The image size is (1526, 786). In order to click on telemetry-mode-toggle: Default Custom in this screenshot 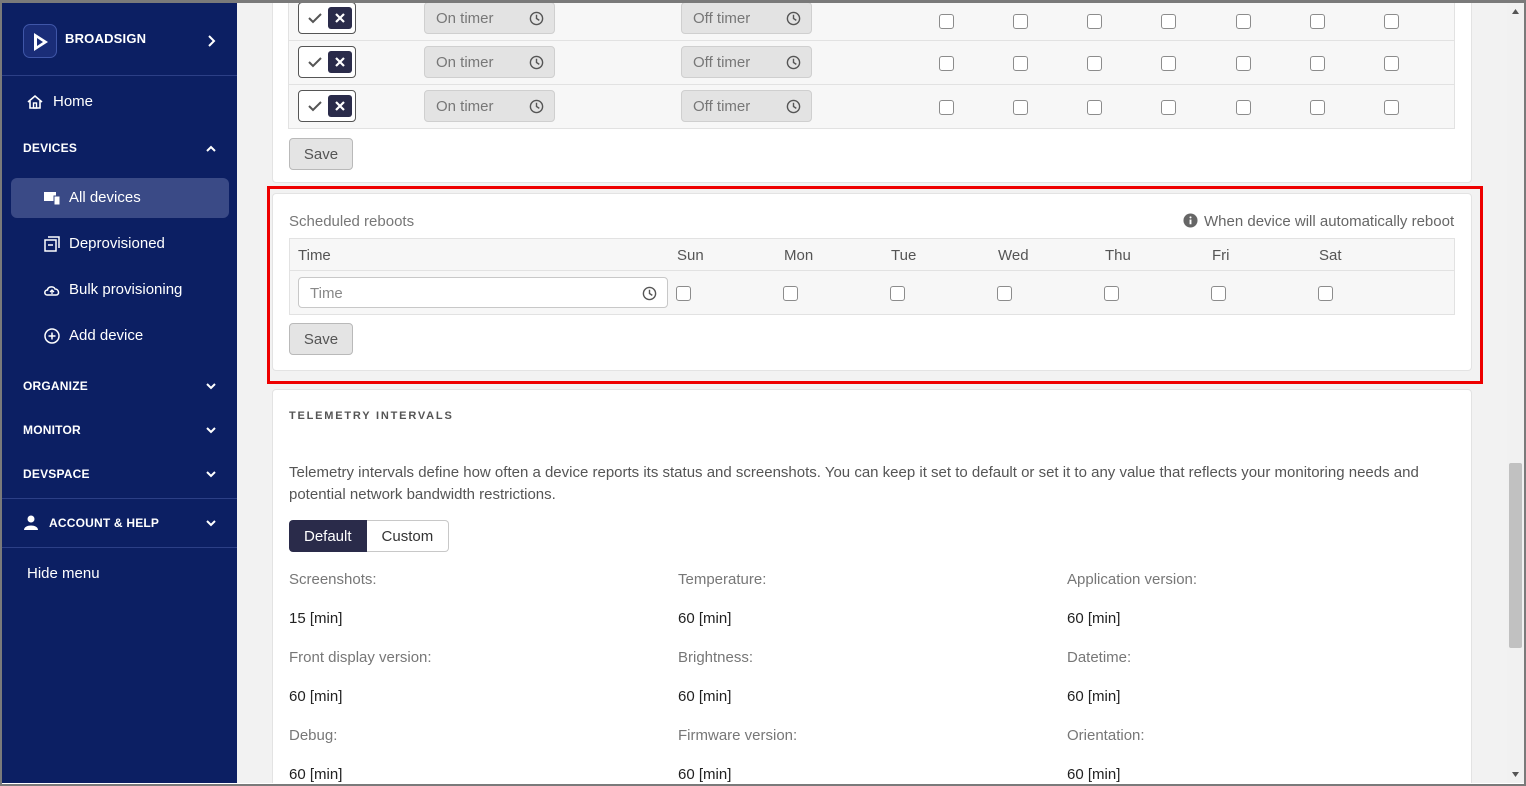, I will do `click(369, 536)`.